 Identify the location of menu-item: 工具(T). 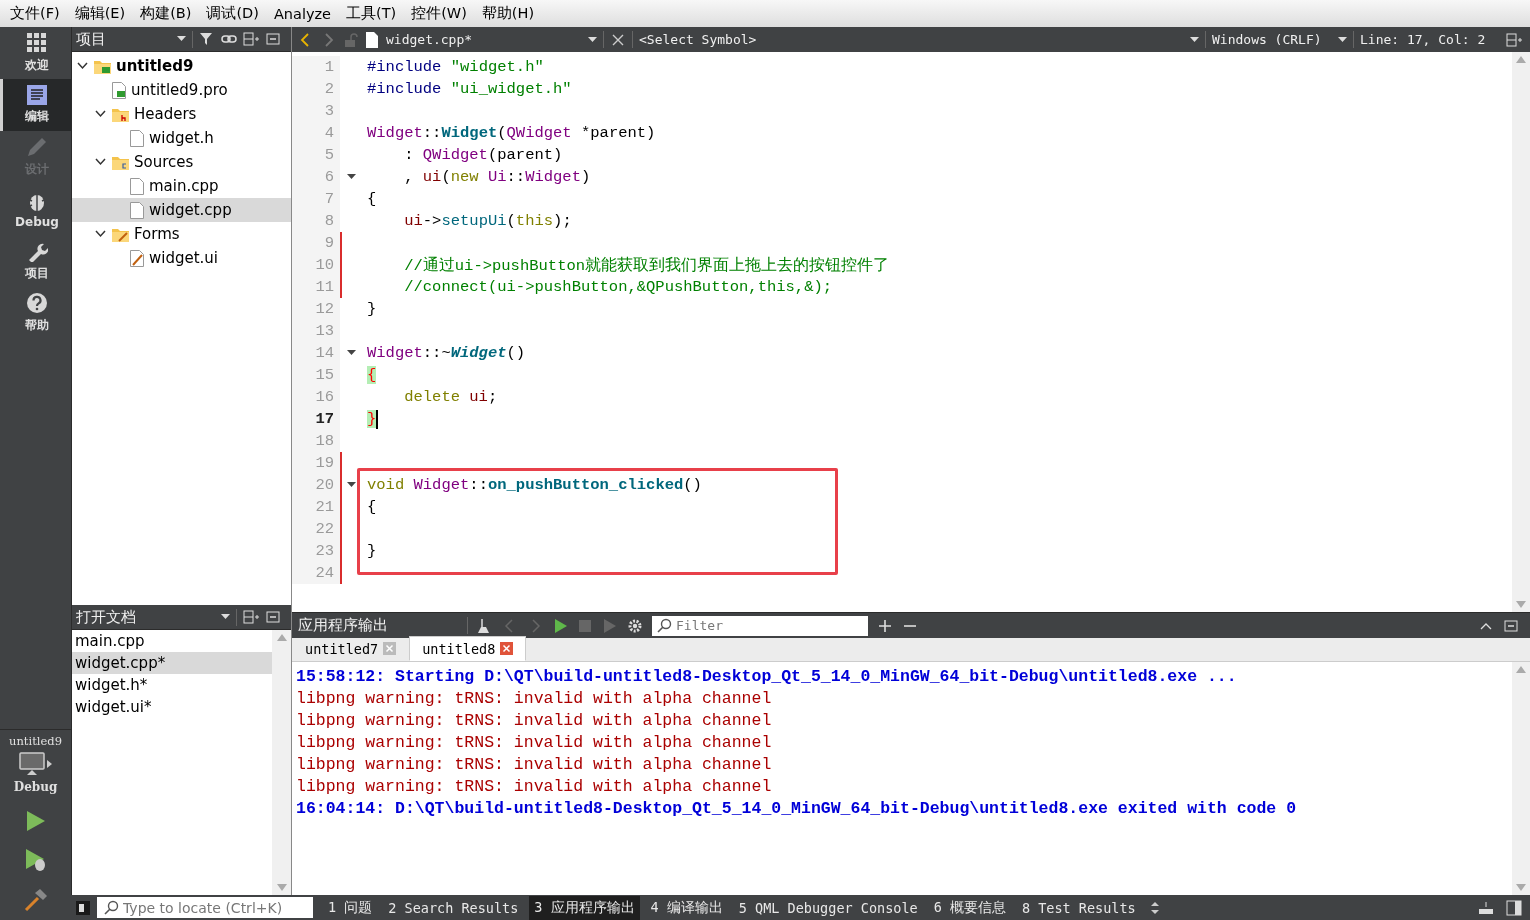
(371, 13).